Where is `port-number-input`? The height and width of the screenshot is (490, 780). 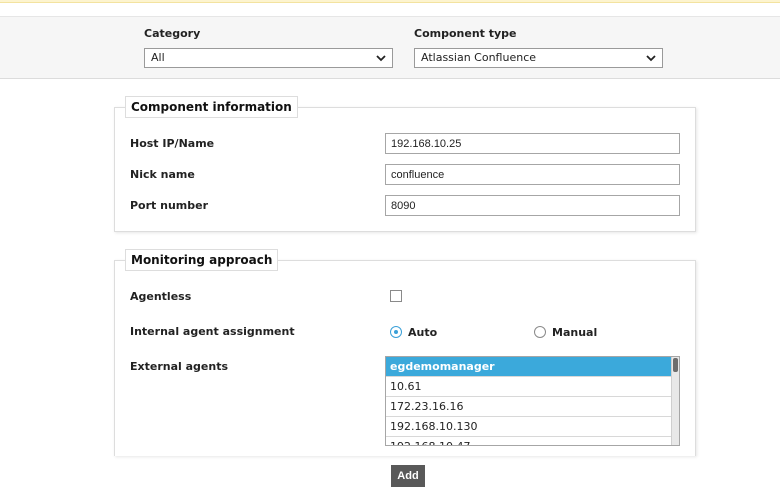 port-number-input is located at coordinates (532, 205).